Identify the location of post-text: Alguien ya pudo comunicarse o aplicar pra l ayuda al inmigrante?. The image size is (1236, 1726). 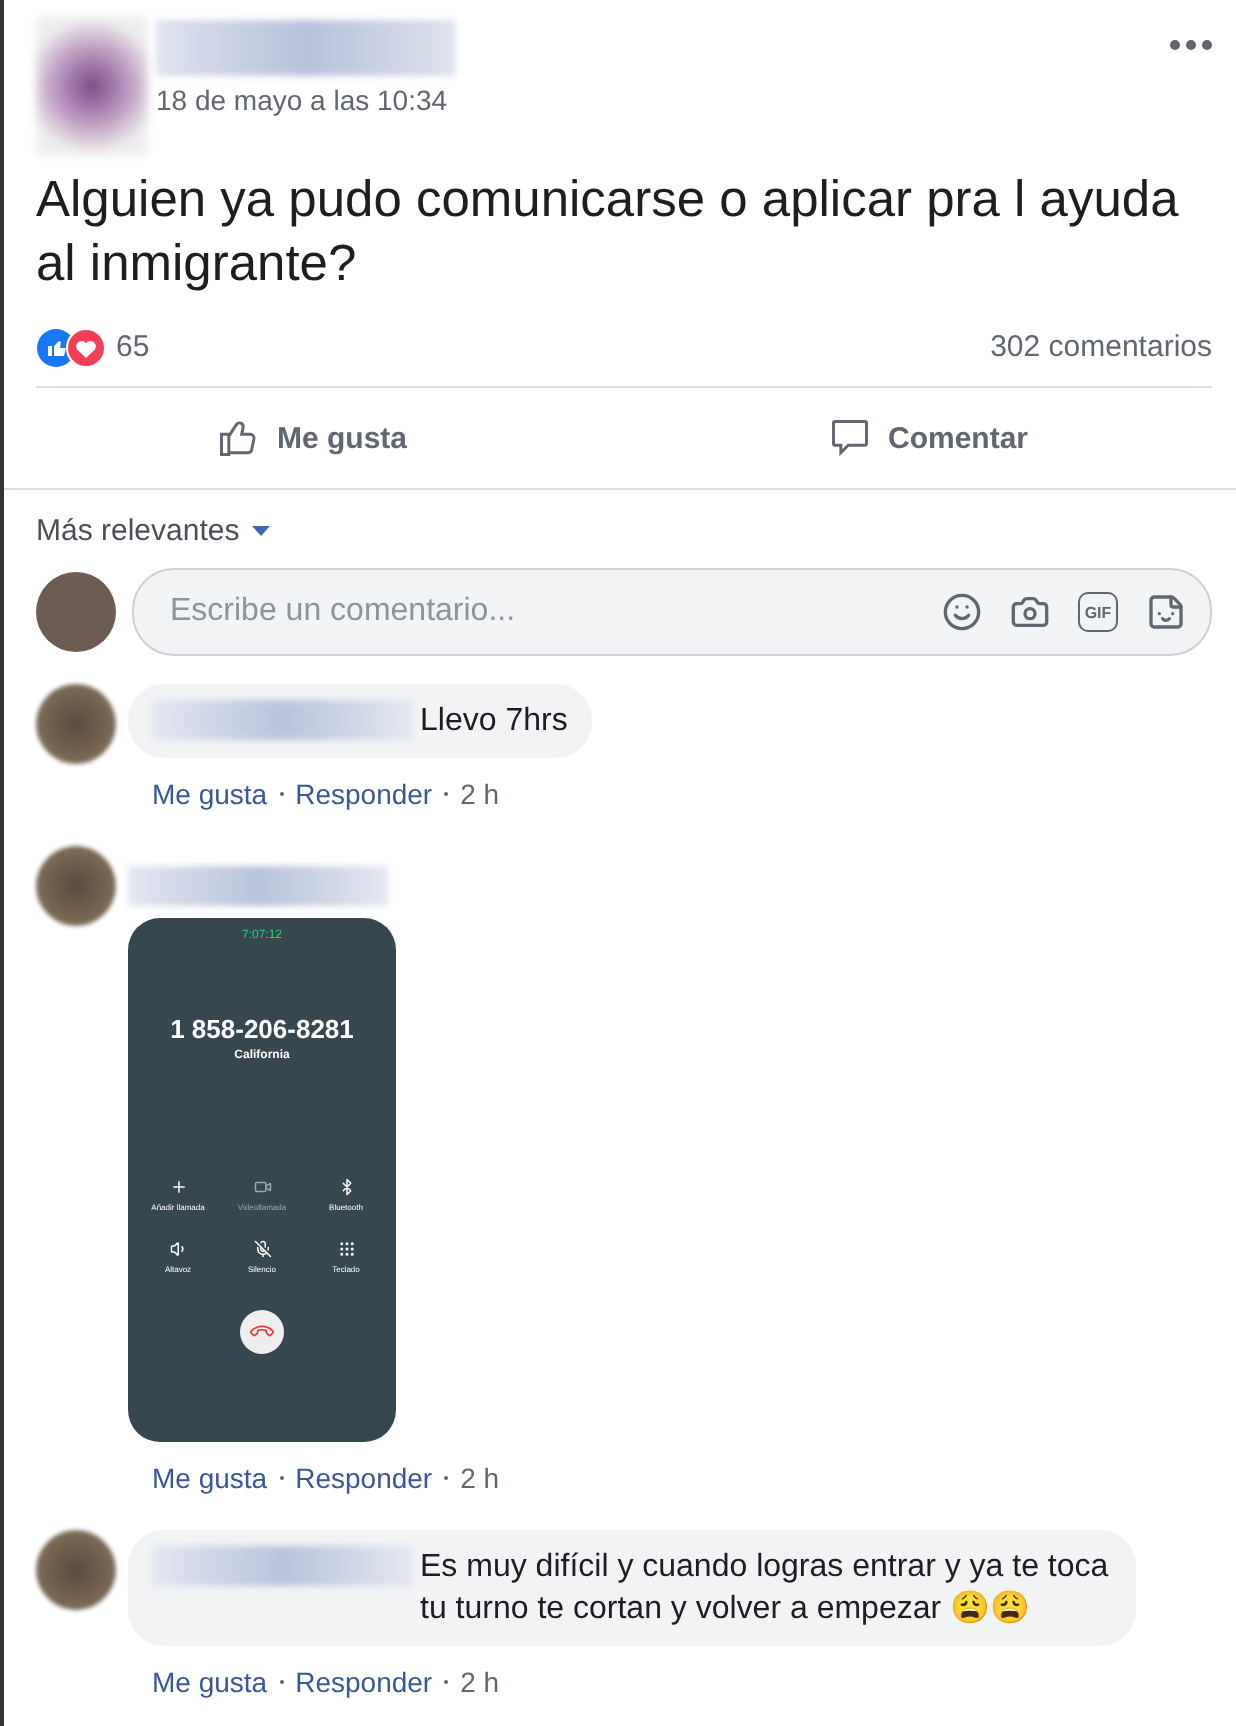
(607, 233).